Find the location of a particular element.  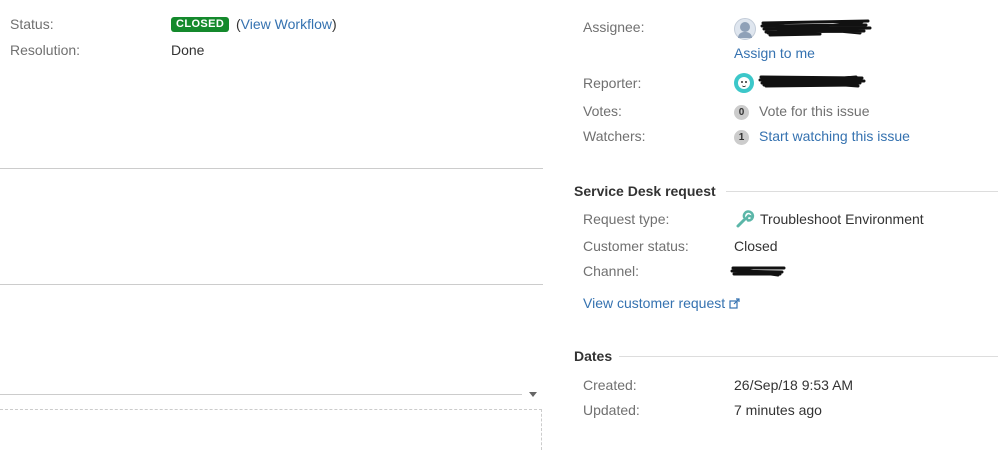

wrench-icon is located at coordinates (745, 219).